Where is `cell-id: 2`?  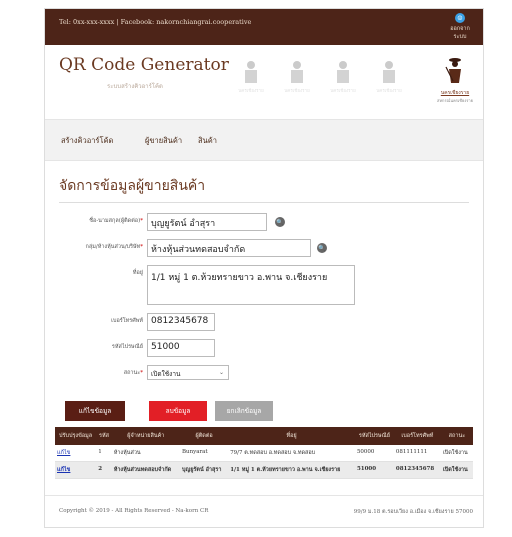 cell-id: 2 is located at coordinates (104, 470).